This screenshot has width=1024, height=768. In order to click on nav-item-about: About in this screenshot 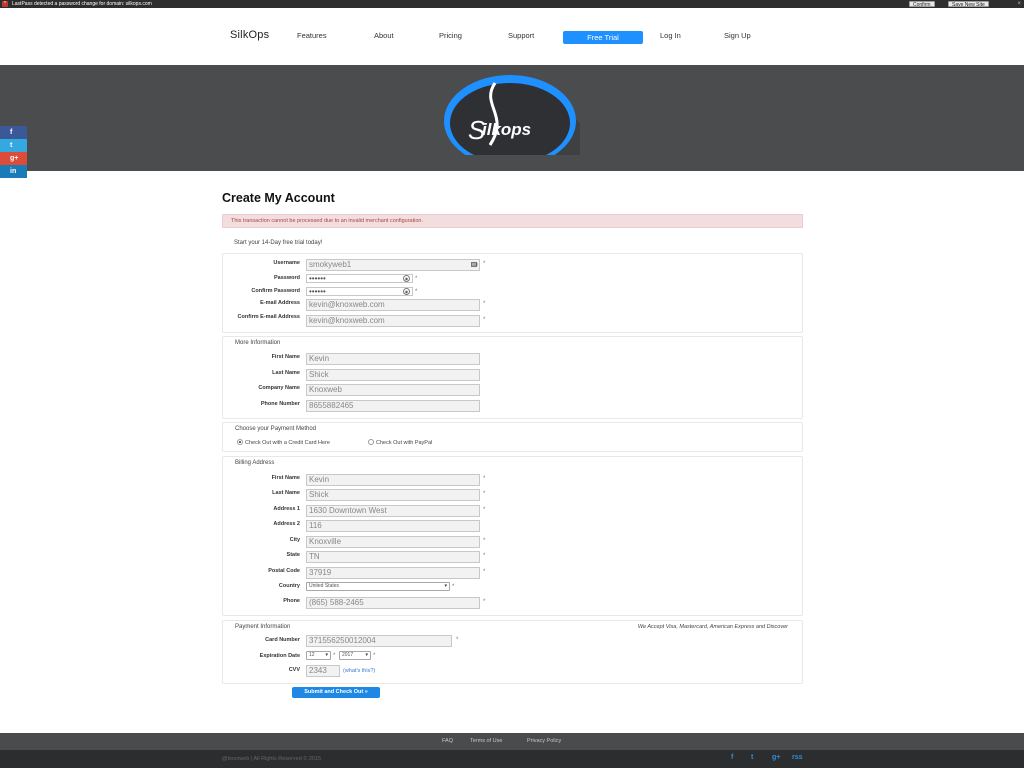, I will do `click(384, 35)`.